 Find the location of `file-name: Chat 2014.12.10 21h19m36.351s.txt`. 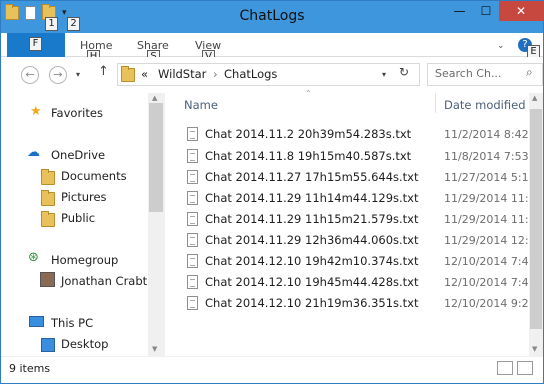

file-name: Chat 2014.12.10 21h19m36.351s.txt is located at coordinates (312, 303).